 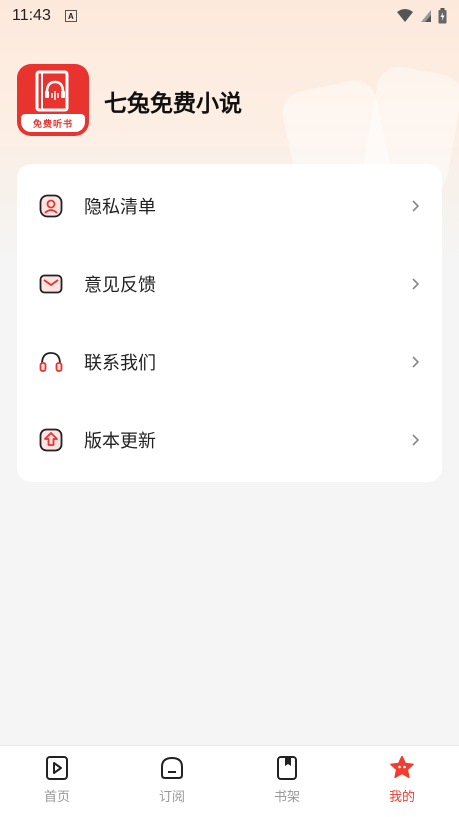 I want to click on menu-item-privacy-list: 隐私清单, so click(x=229, y=206).